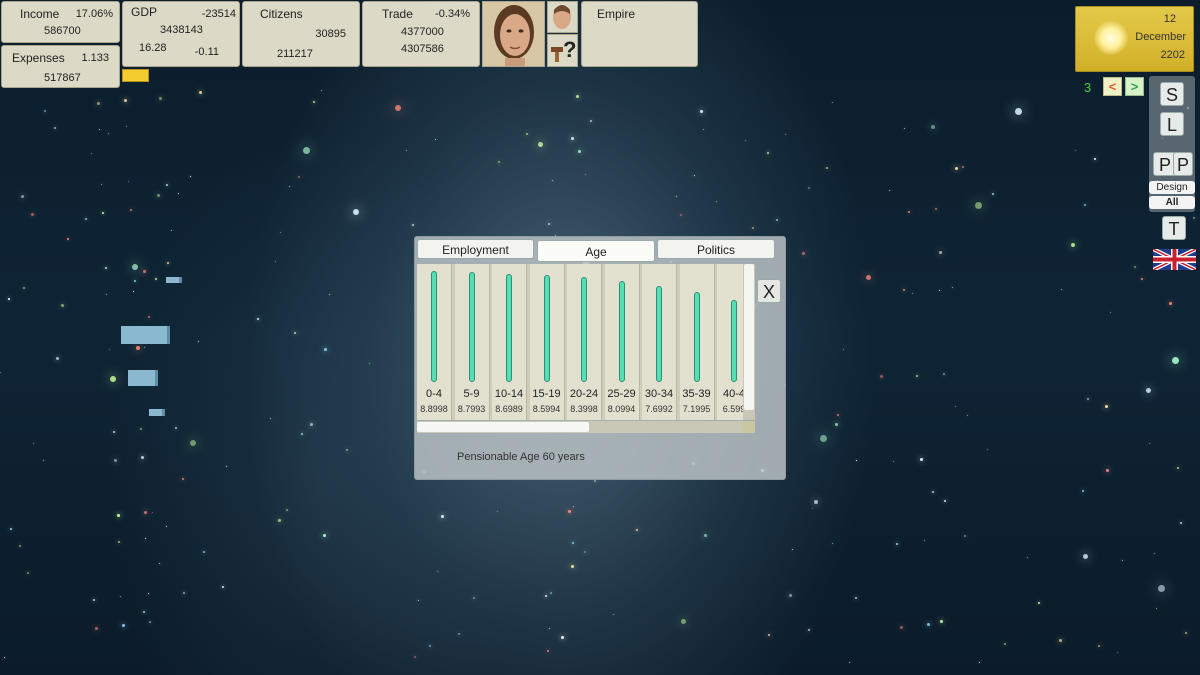  I want to click on policy-button-2: P, so click(1183, 164).